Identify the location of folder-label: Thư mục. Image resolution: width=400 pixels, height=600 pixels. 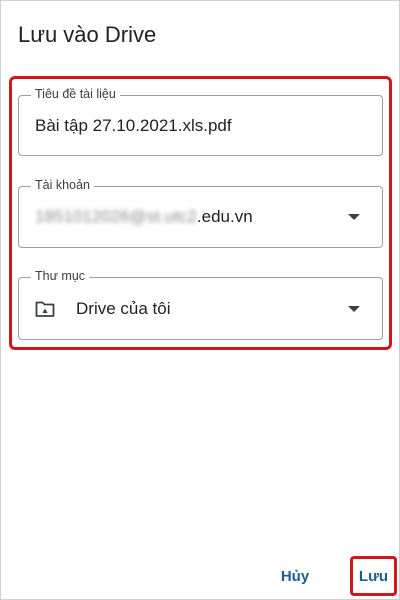
(60, 276).